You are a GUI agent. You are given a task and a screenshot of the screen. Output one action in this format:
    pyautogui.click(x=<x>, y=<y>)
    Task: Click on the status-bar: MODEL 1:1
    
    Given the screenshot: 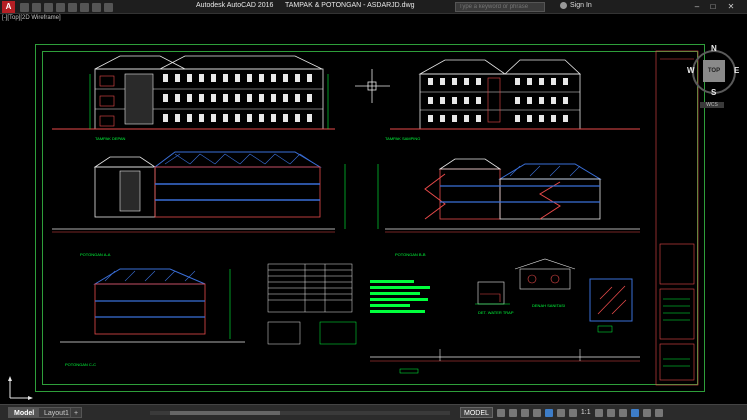 What is the action you would take?
    pyautogui.click(x=561, y=412)
    